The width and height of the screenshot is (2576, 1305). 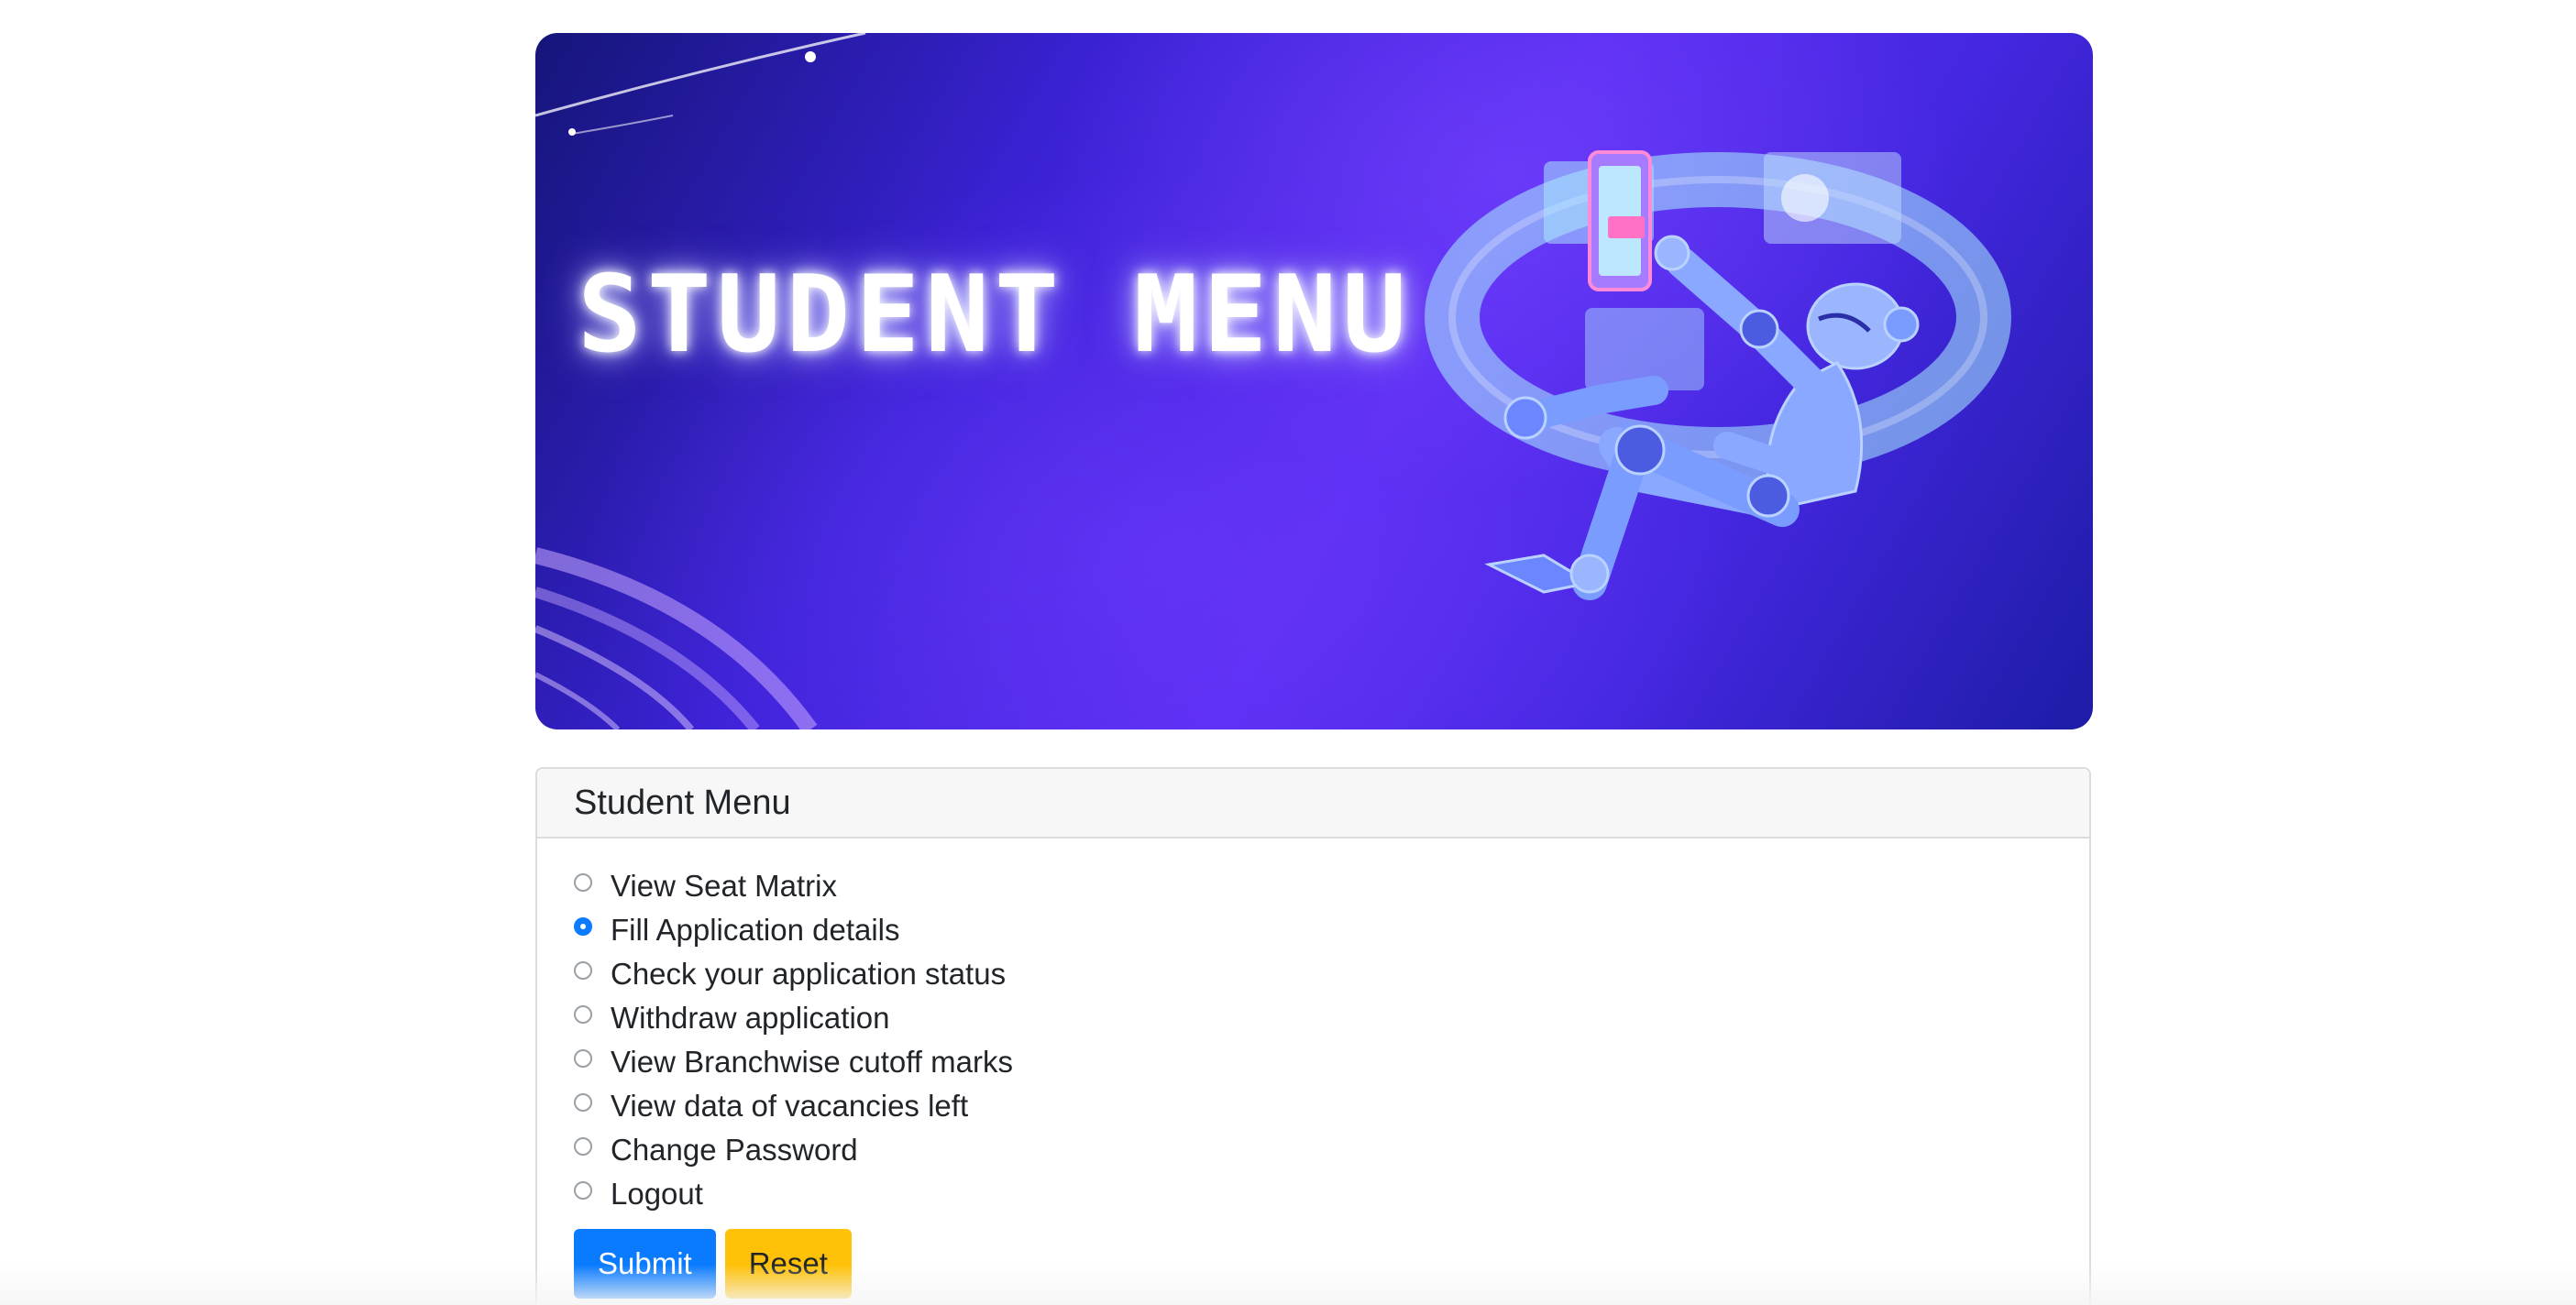 I want to click on option-withdraw-application: Withdraw application, so click(x=1314, y=1018).